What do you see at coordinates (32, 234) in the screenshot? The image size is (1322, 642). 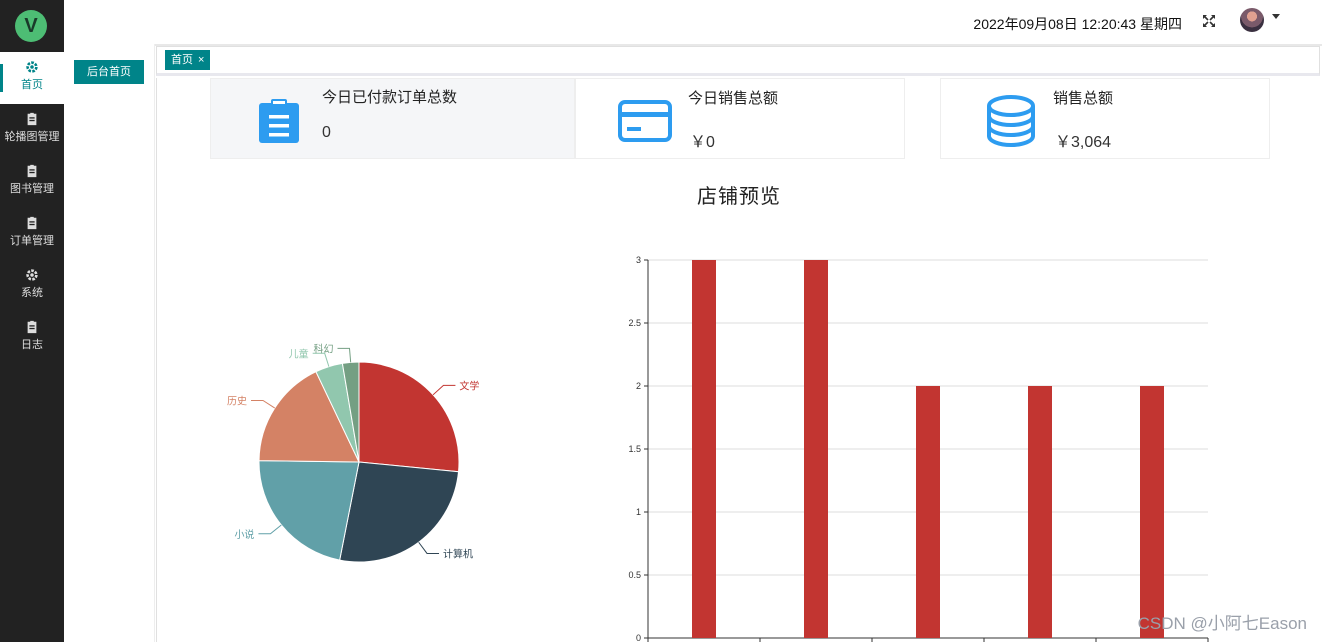 I see `sidebar-item-orders: 订单管理` at bounding box center [32, 234].